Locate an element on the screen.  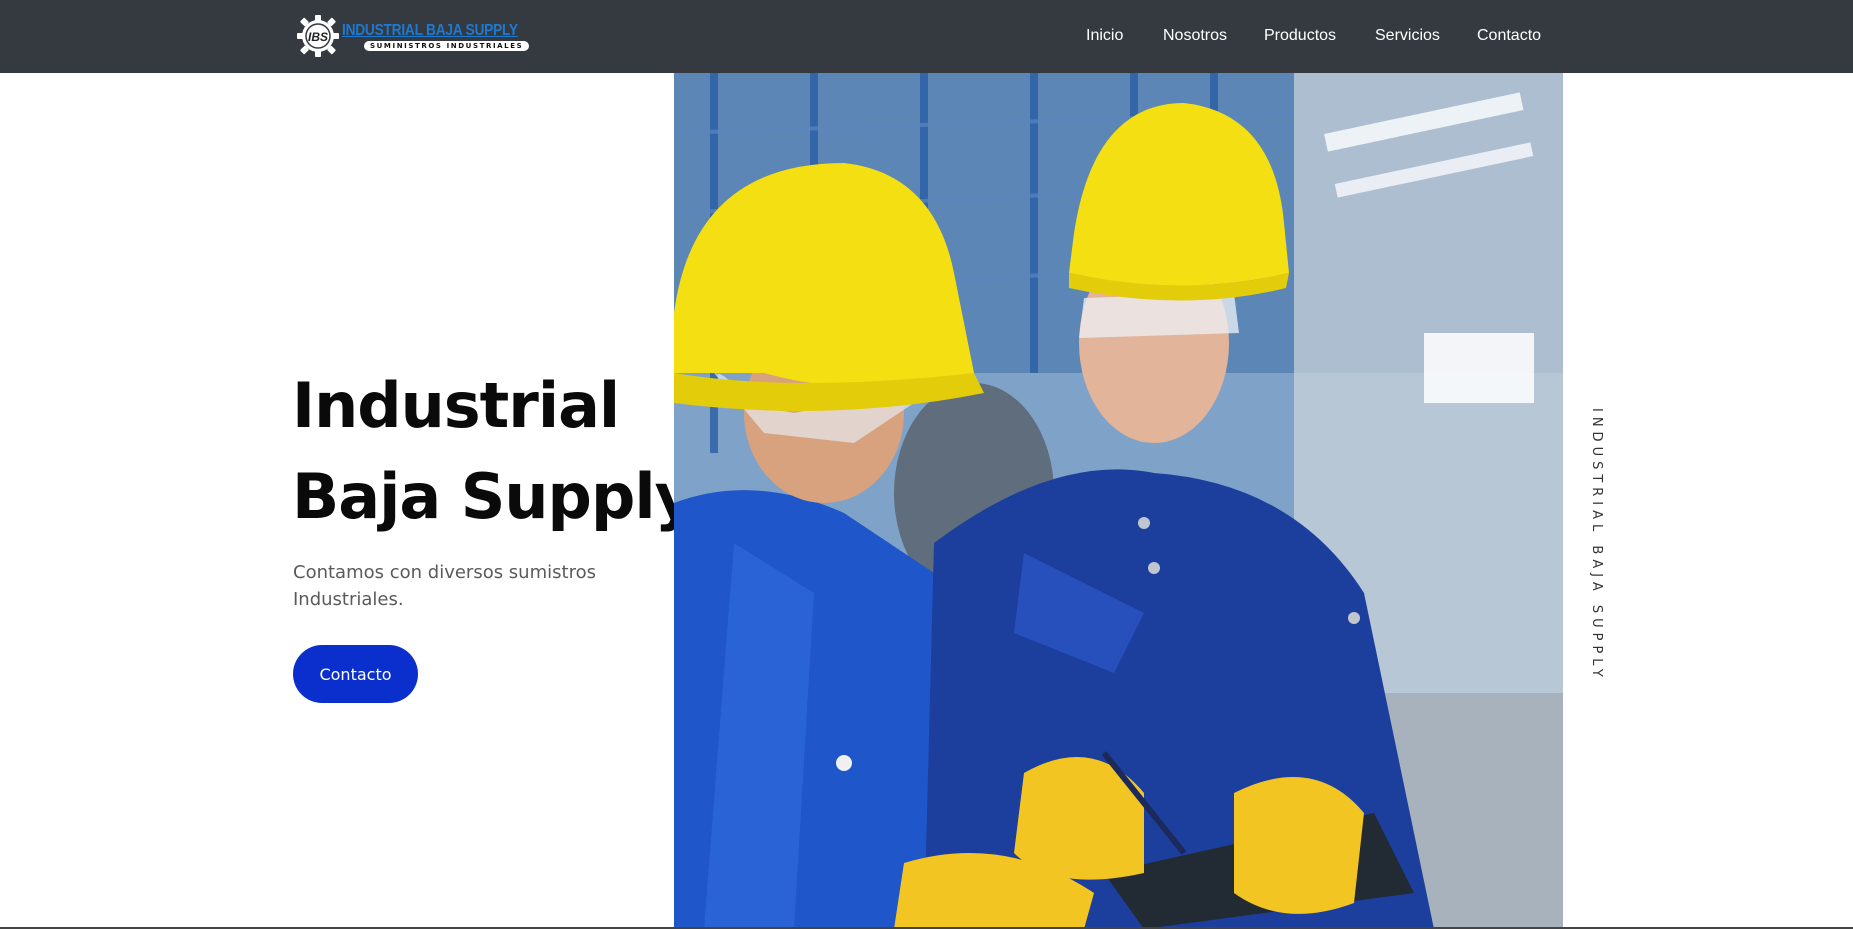
nav-inicio: Inicio is located at coordinates (1104, 36).